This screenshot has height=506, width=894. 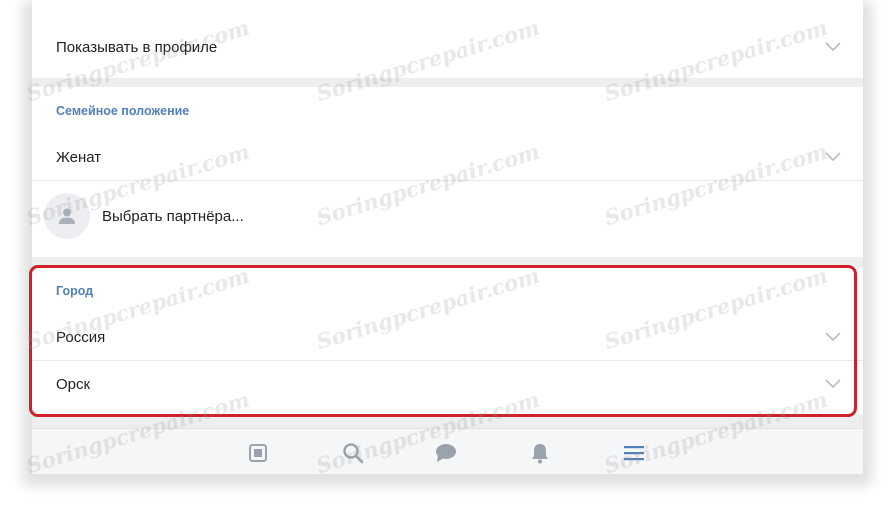 I want to click on profile-visibility-select: Показывать в профиле, so click(x=447, y=47).